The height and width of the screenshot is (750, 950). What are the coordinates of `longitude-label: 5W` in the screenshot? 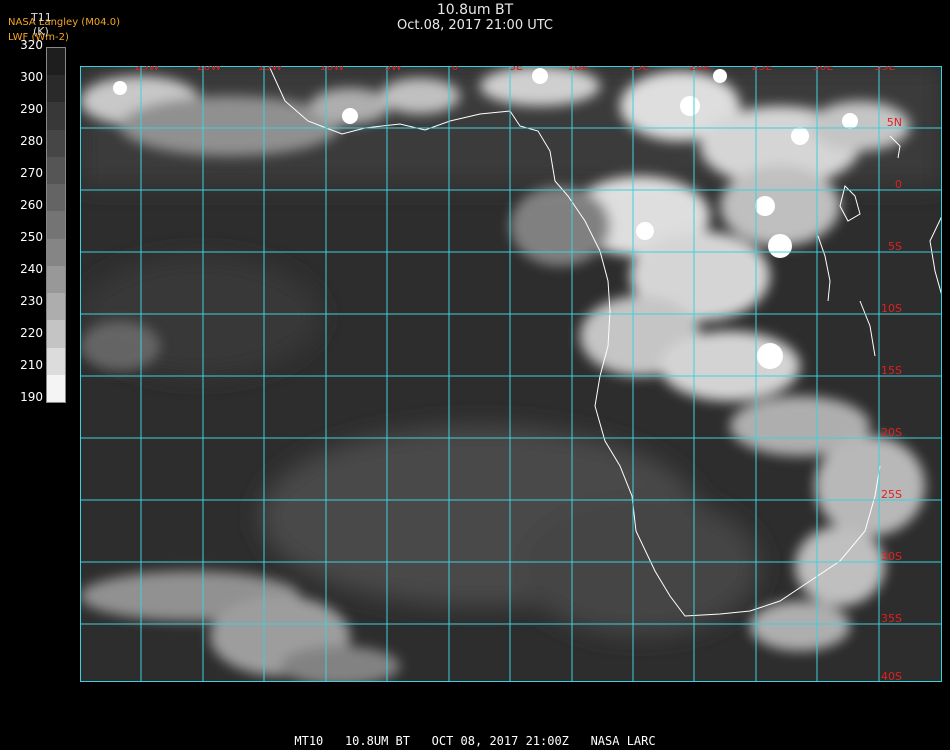 It's located at (393, 69).